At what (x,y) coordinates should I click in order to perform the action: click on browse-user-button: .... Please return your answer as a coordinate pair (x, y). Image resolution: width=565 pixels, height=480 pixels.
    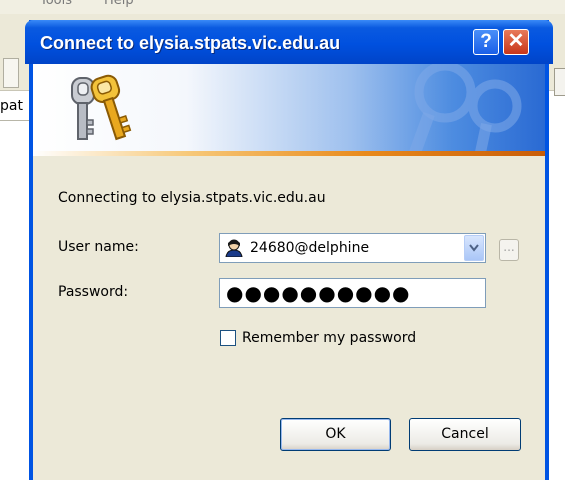
    Looking at the image, I should click on (509, 250).